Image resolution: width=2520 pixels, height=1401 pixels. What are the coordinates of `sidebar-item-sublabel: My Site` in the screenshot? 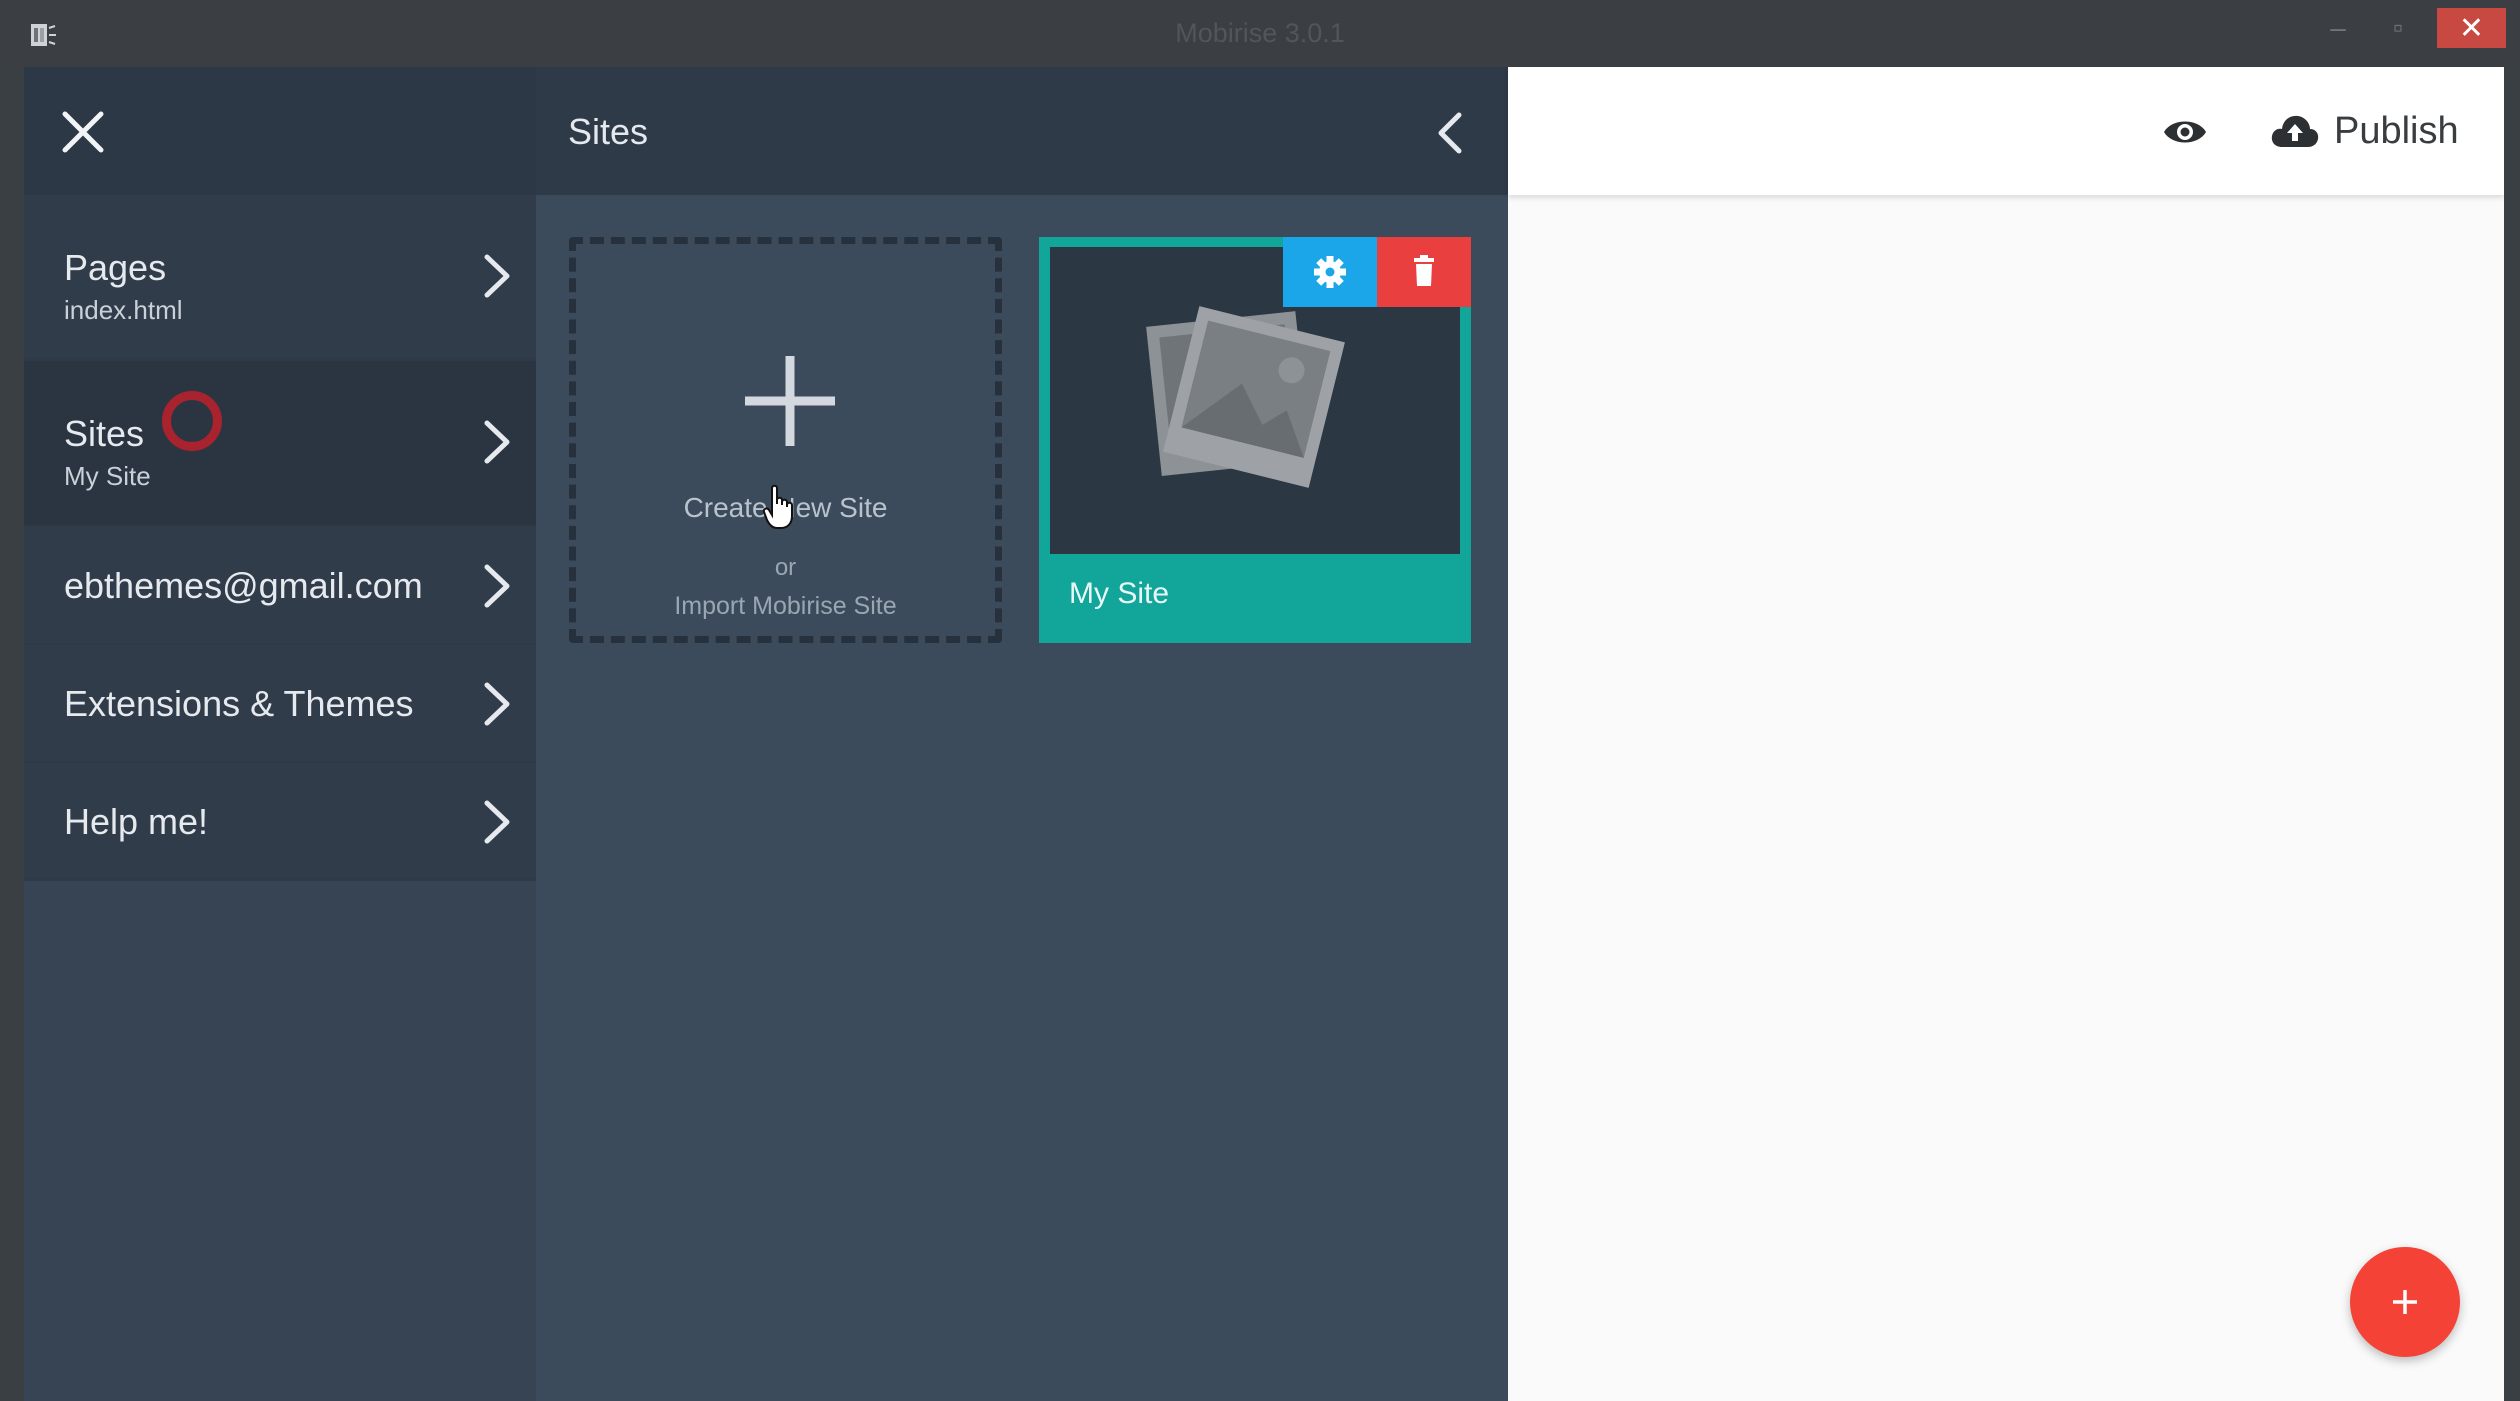 It's located at (107, 476).